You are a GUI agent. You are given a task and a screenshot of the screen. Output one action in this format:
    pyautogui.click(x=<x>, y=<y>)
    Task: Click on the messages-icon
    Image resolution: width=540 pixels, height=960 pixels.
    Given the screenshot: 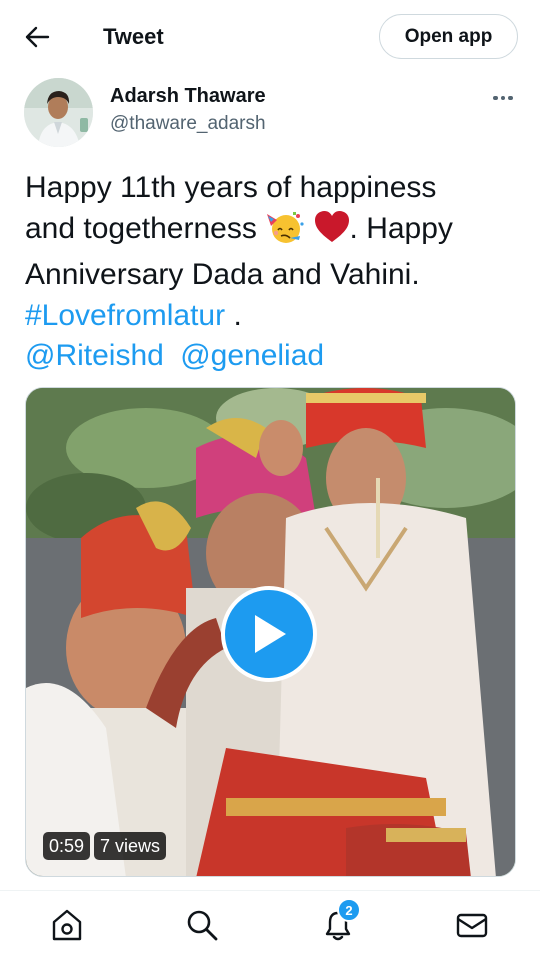 What is the action you would take?
    pyautogui.click(x=472, y=925)
    